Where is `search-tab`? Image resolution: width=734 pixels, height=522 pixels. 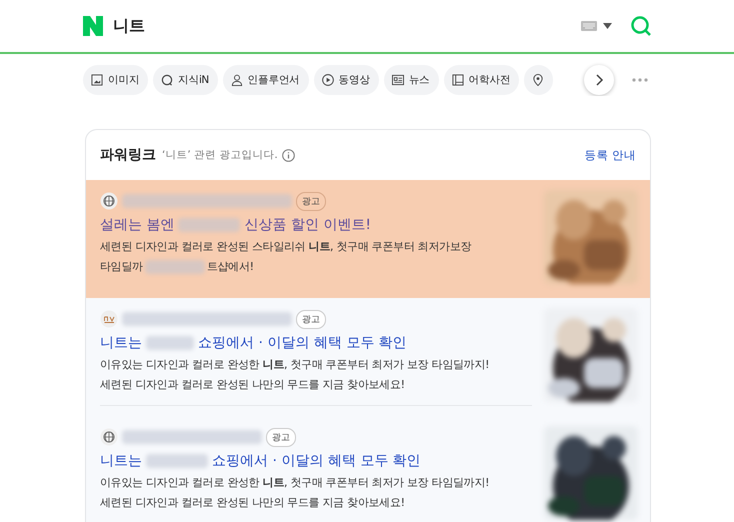 search-tab is located at coordinates (539, 80).